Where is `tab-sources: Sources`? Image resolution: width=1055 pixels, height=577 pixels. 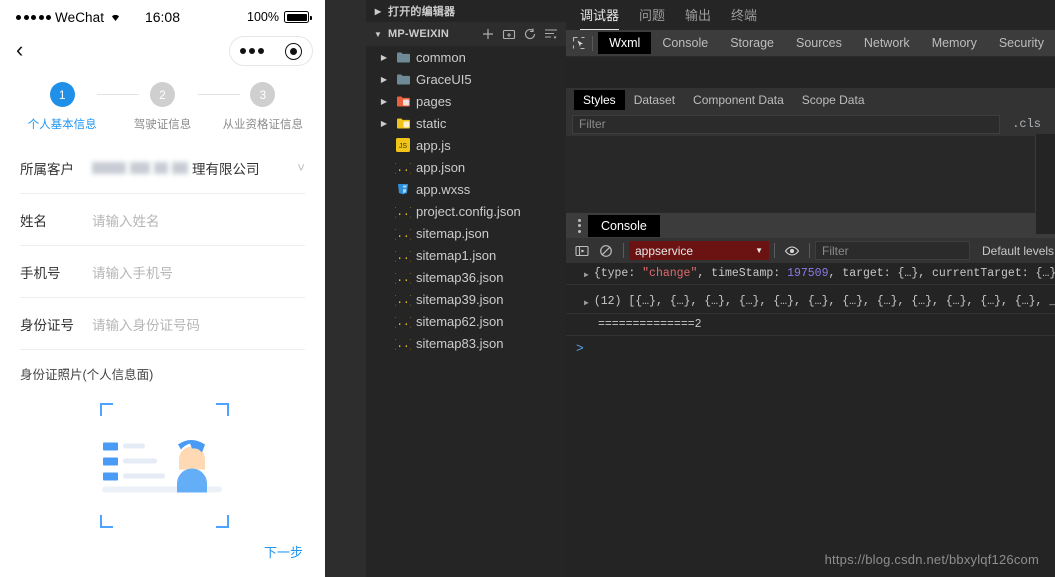
tab-sources: Sources is located at coordinates (819, 43).